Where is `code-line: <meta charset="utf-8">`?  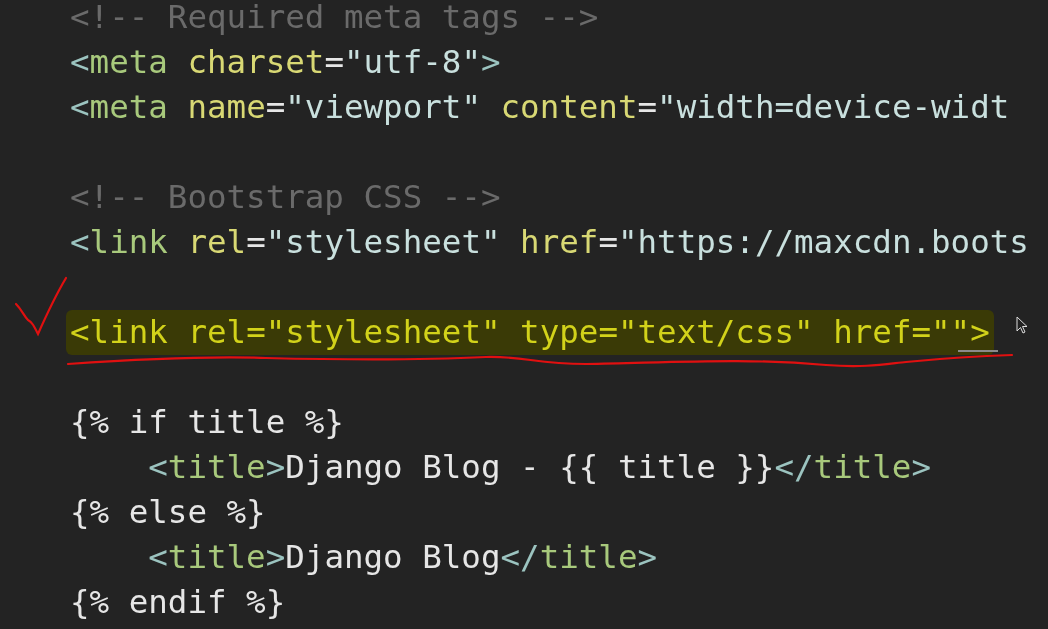
code-line: <meta charset="utf-8"> is located at coordinates (285, 62).